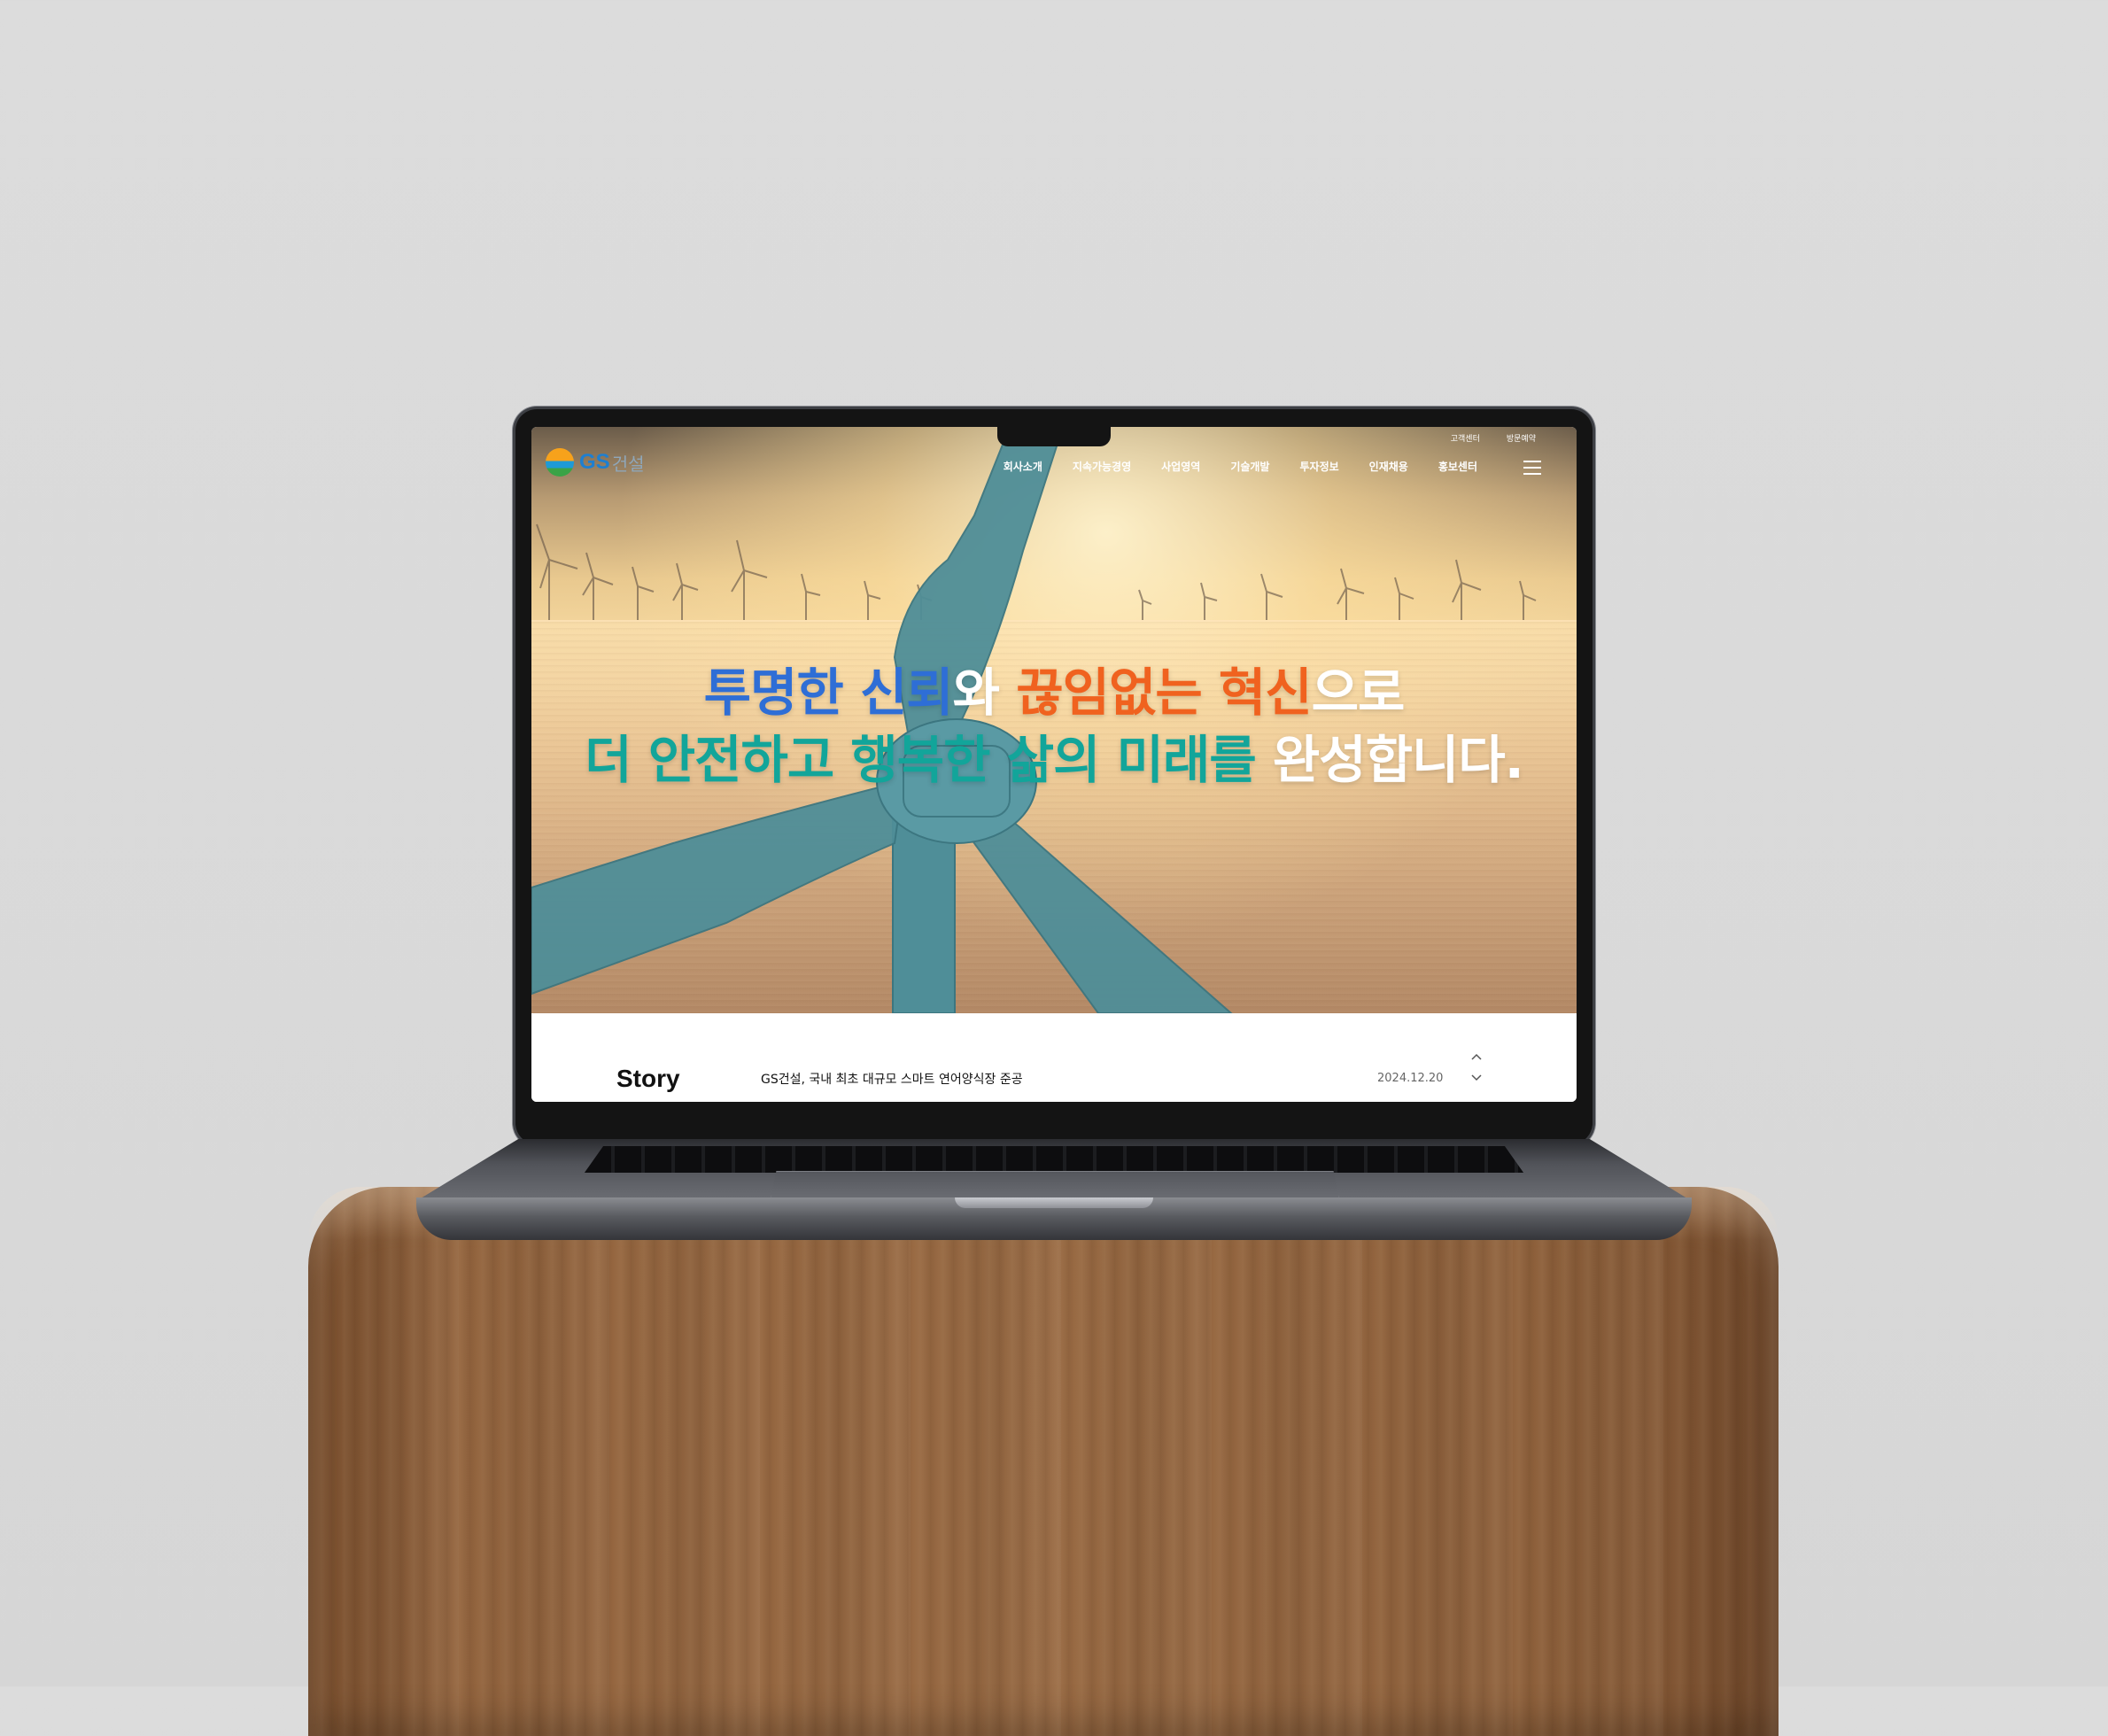 The width and height of the screenshot is (2108, 1736). Describe the element at coordinates (1023, 466) in the screenshot. I see `nav-item-company: 회사소개` at that location.